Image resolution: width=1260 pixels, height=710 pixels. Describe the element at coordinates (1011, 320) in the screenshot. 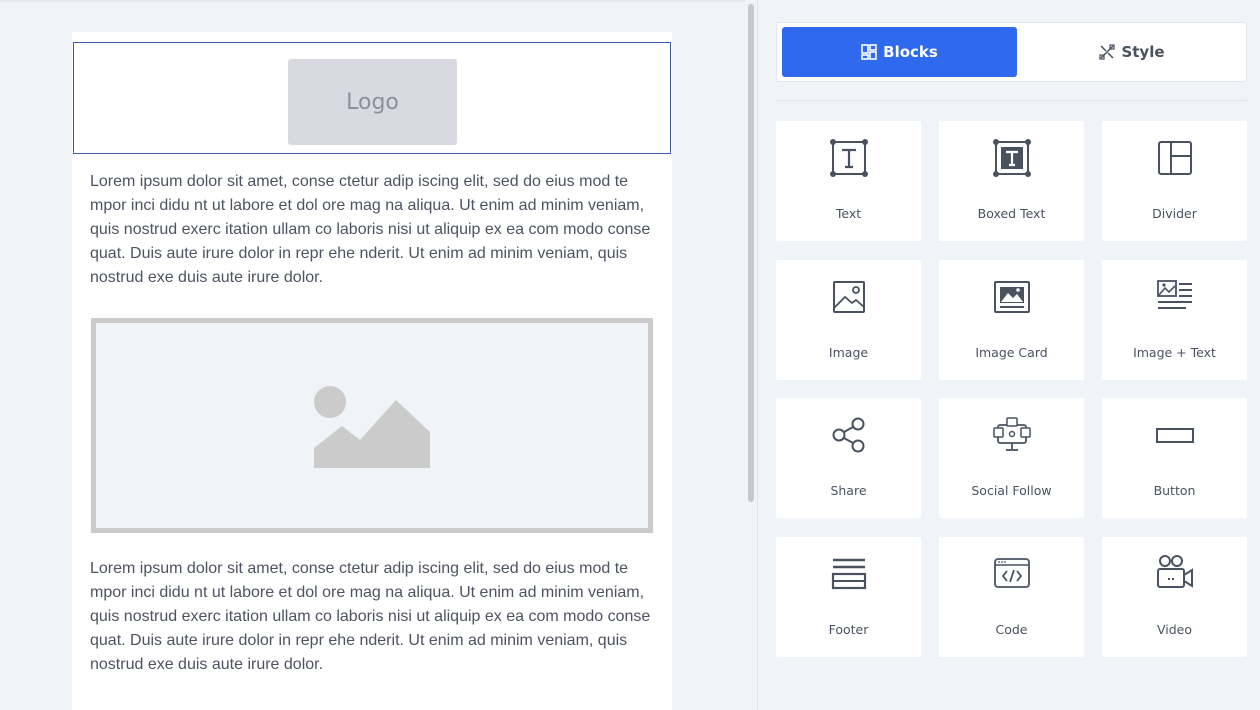

I see `block-image-card: Image Card` at that location.